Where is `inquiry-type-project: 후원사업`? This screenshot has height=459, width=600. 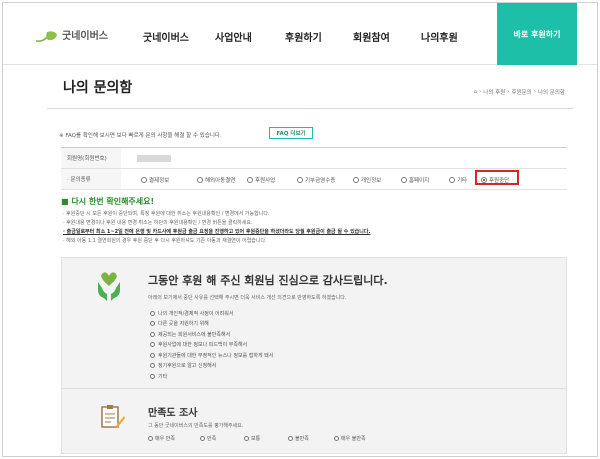 inquiry-type-project: 후원사업 is located at coordinates (261, 180).